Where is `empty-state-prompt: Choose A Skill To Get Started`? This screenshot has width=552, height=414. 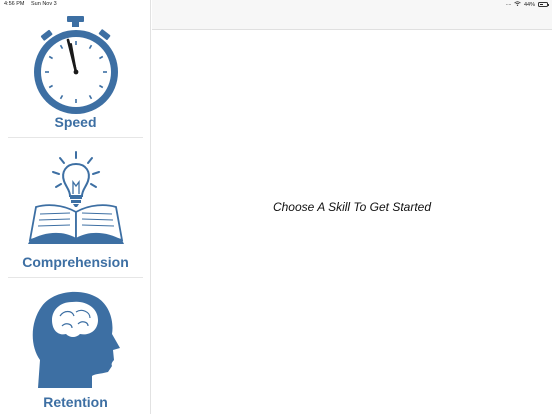 empty-state-prompt: Choose A Skill To Get Started is located at coordinates (352, 207).